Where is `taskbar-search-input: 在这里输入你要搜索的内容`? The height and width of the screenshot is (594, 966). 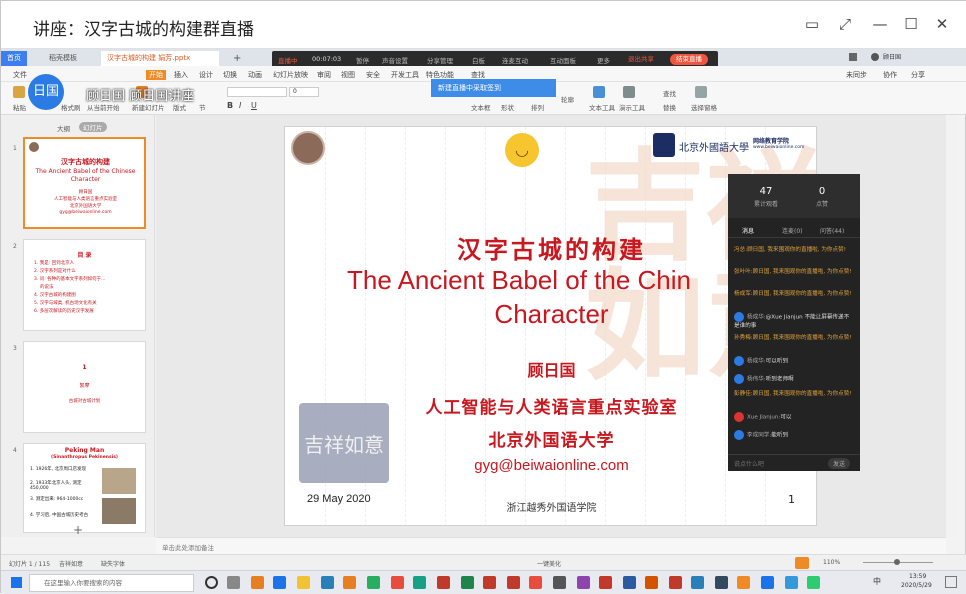
taskbar-search-input: 在这里输入你要搜索的内容 is located at coordinates (111, 583).